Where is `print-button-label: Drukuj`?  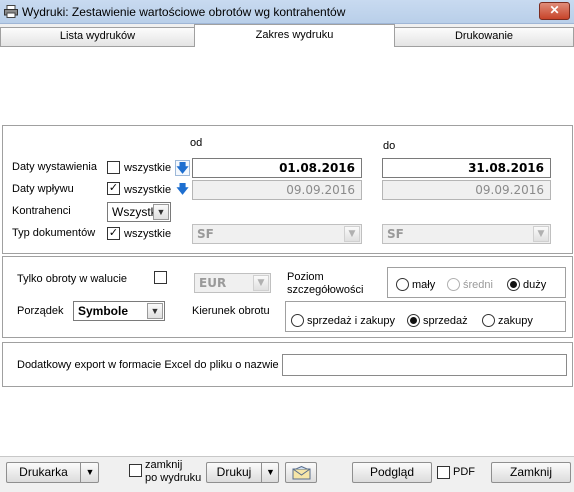
print-button-label: Drukuj is located at coordinates (234, 472).